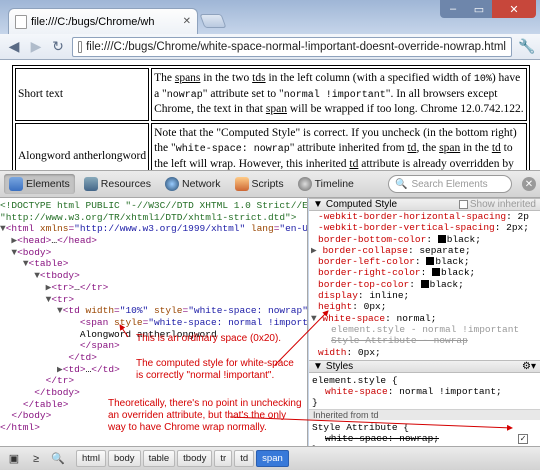 The image size is (540, 470). I want to click on tab-elements: Elements, so click(39, 184).